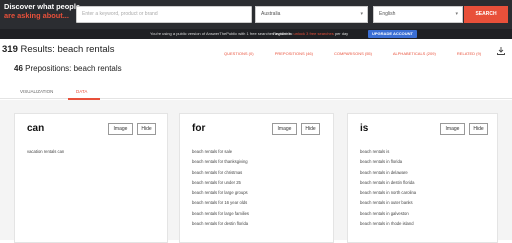 The height and width of the screenshot is (243, 512). I want to click on list-item: beach rentals in north carolina, so click(425, 193).